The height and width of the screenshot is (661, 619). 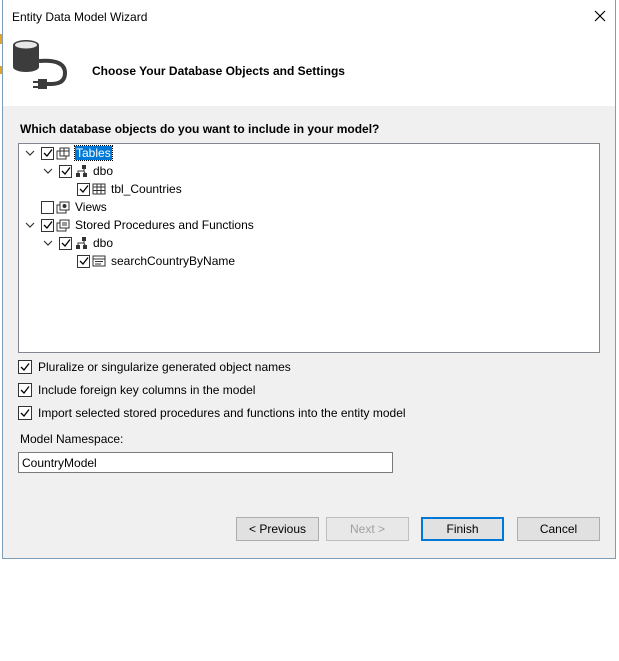 What do you see at coordinates (147, 390) in the screenshot?
I see `foreign-keys-label: Include foreign key columns in the model` at bounding box center [147, 390].